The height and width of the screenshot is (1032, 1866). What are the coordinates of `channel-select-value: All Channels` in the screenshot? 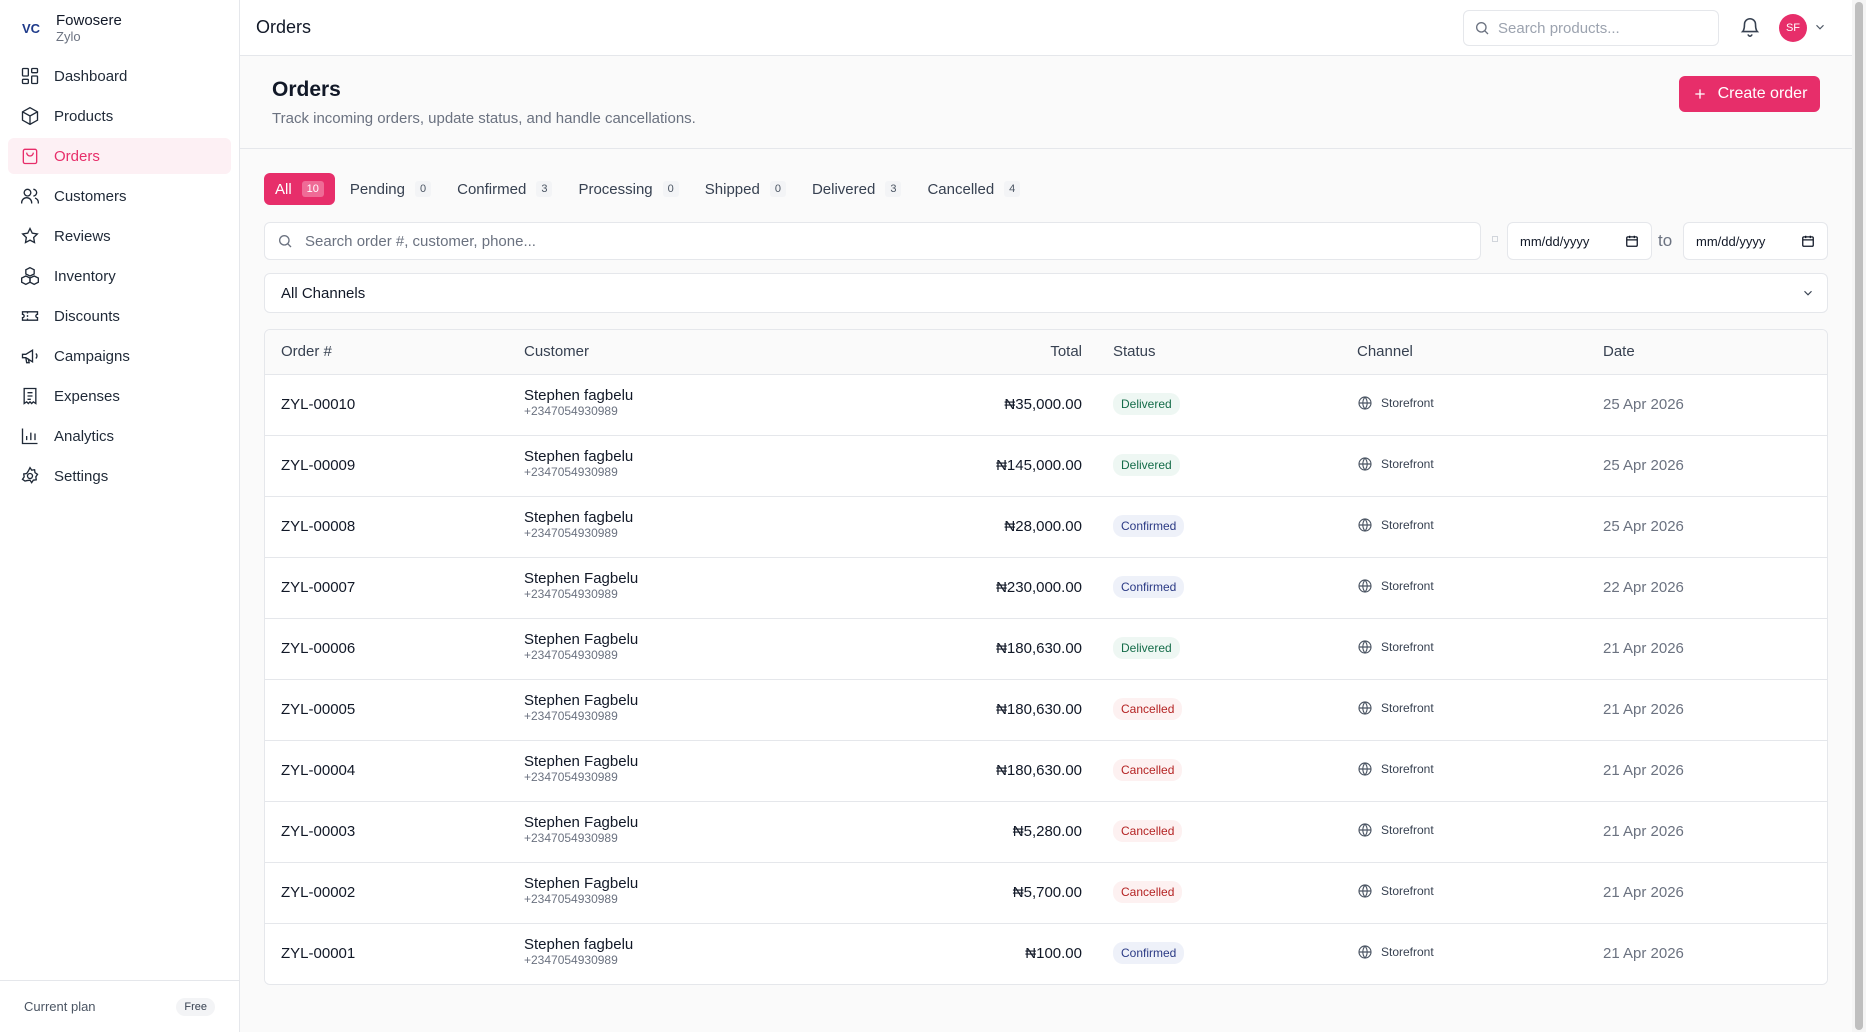 It's located at (323, 293).